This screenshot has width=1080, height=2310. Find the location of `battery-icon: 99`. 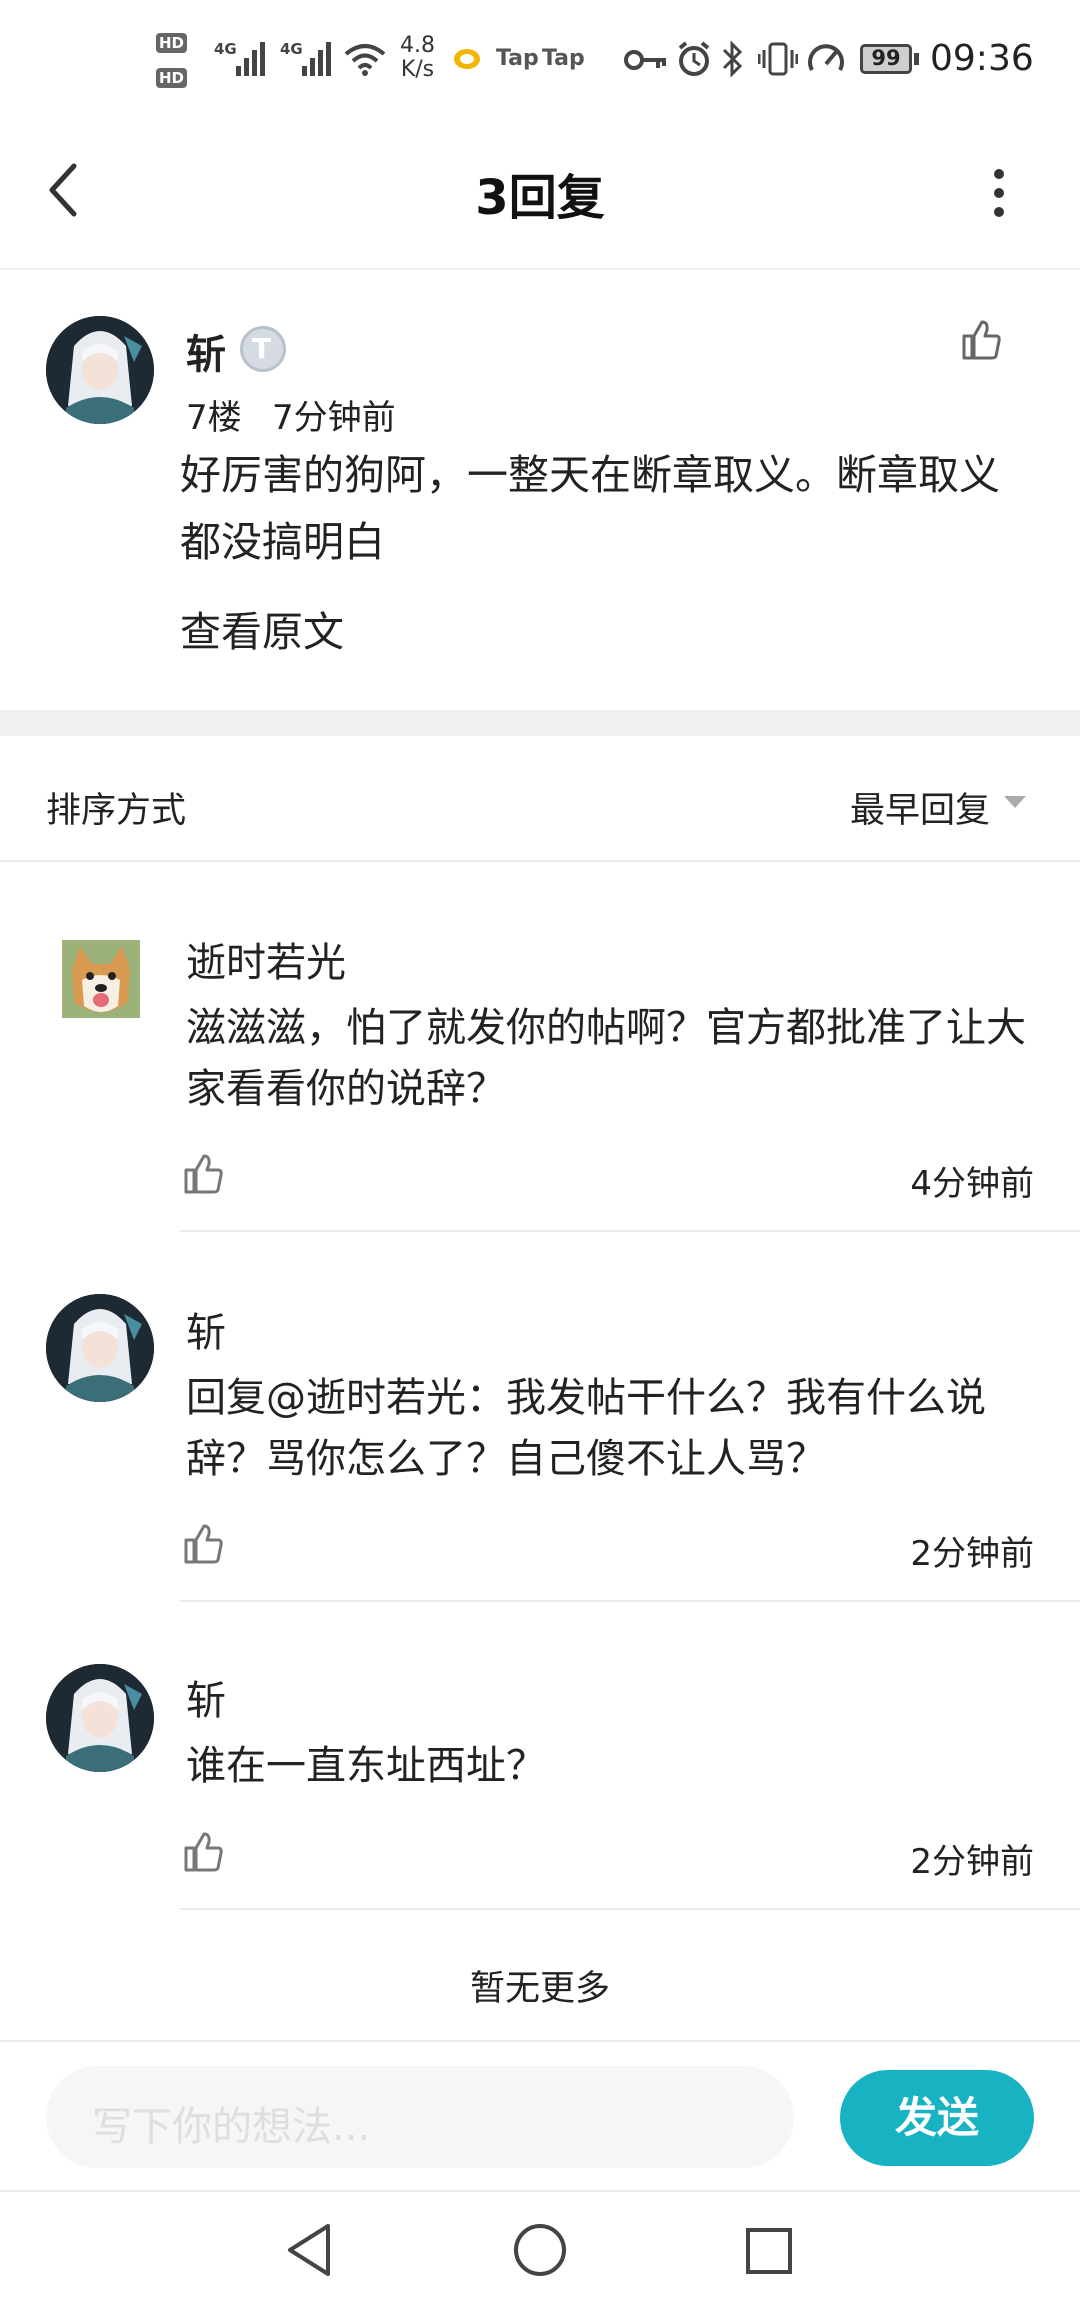

battery-icon: 99 is located at coordinates (886, 59).